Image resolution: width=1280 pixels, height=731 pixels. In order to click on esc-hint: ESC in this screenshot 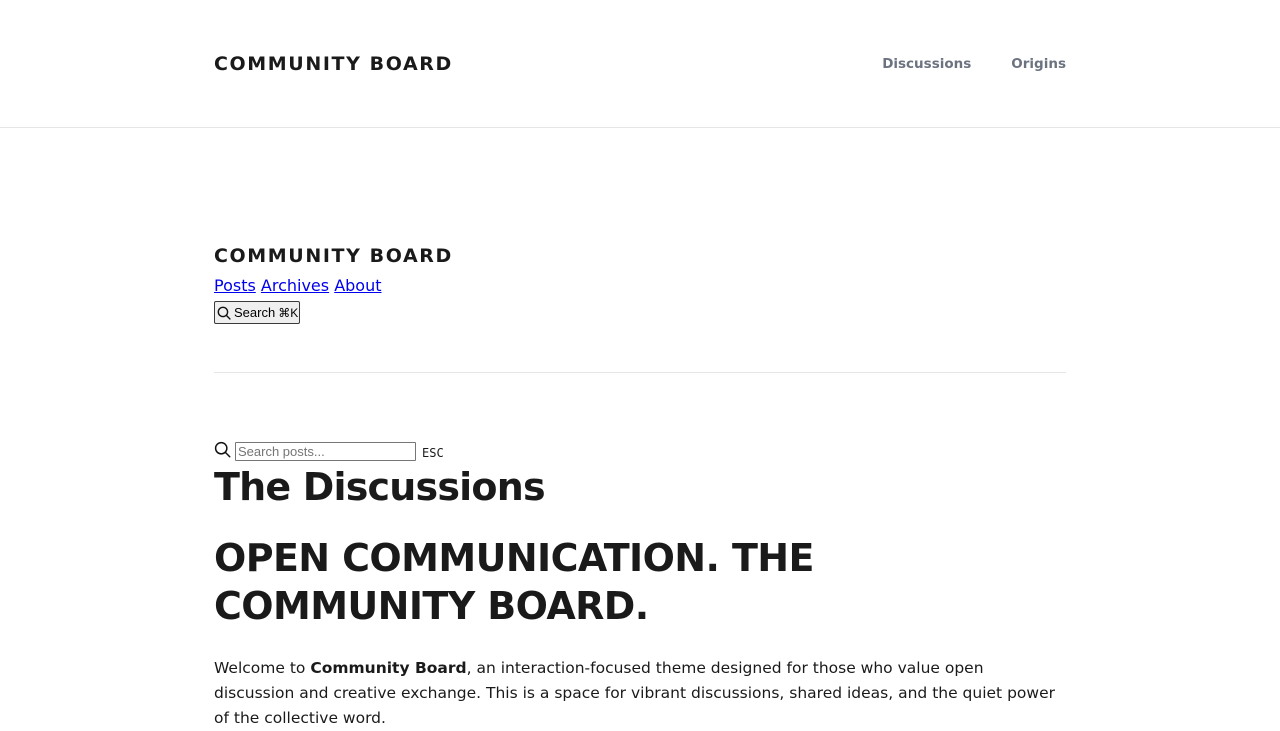, I will do `click(433, 453)`.